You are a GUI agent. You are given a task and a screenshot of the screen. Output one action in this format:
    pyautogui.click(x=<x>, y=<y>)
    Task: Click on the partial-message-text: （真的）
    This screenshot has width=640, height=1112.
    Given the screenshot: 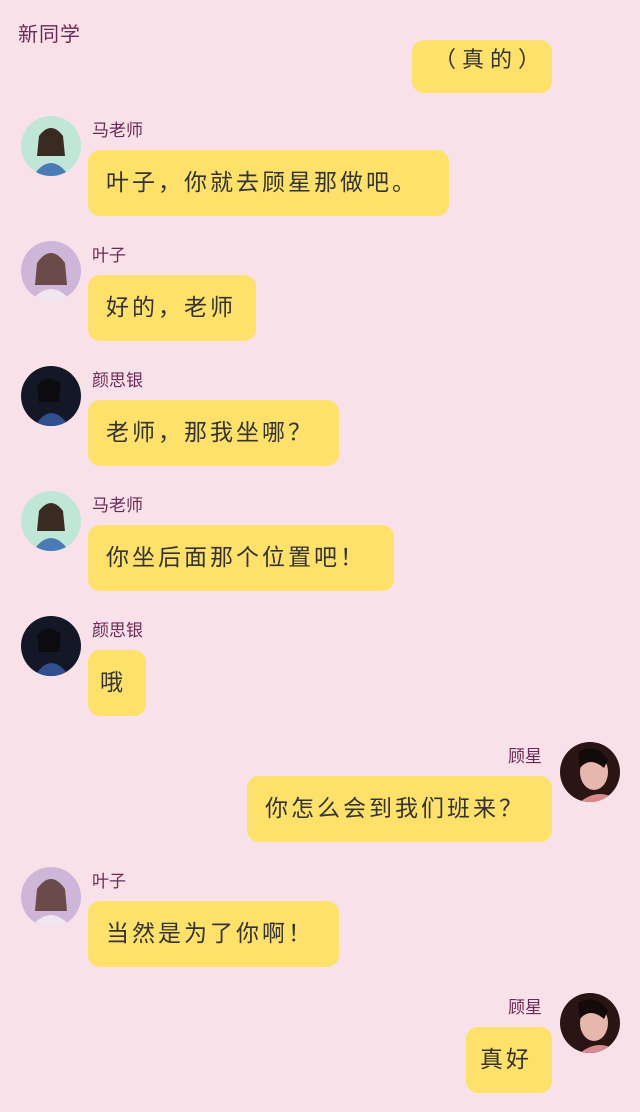 What is the action you would take?
    pyautogui.click(x=490, y=60)
    